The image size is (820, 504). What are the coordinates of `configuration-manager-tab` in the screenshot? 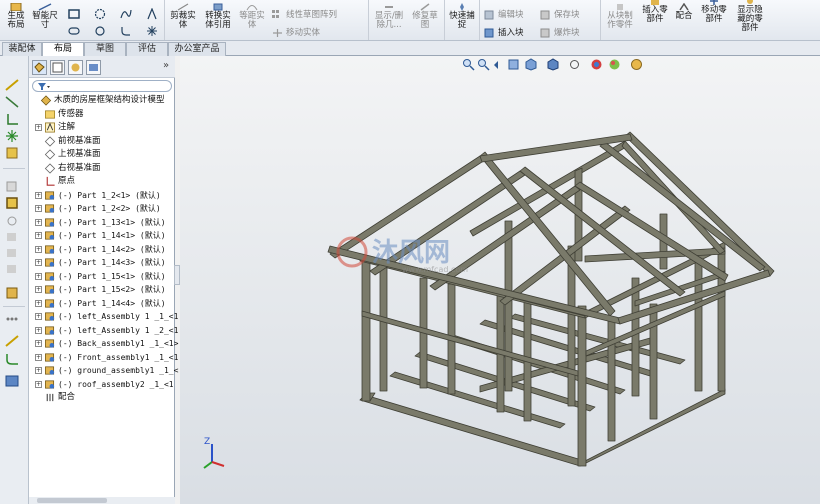 It's located at (75, 67).